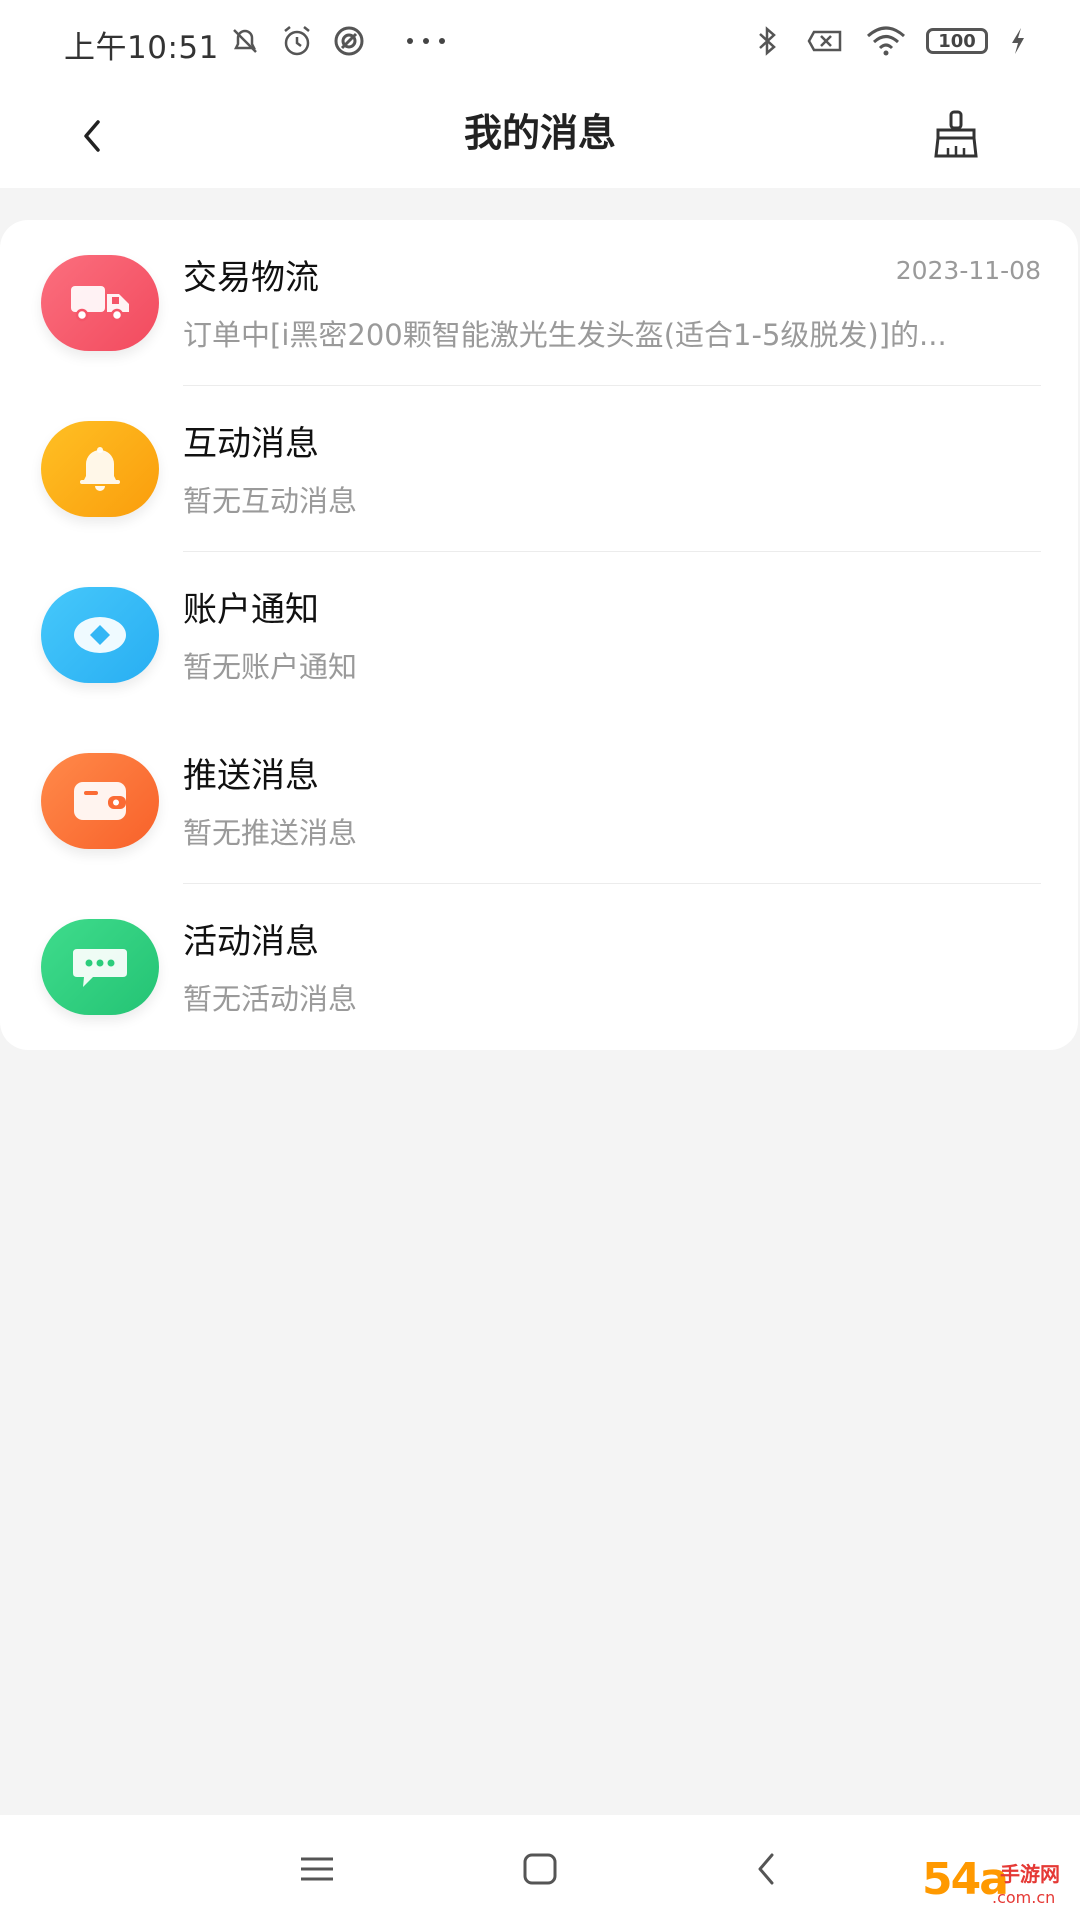 The image size is (1080, 1920). Describe the element at coordinates (1030, 1874) in the screenshot. I see `watermark-side: 手游网` at that location.